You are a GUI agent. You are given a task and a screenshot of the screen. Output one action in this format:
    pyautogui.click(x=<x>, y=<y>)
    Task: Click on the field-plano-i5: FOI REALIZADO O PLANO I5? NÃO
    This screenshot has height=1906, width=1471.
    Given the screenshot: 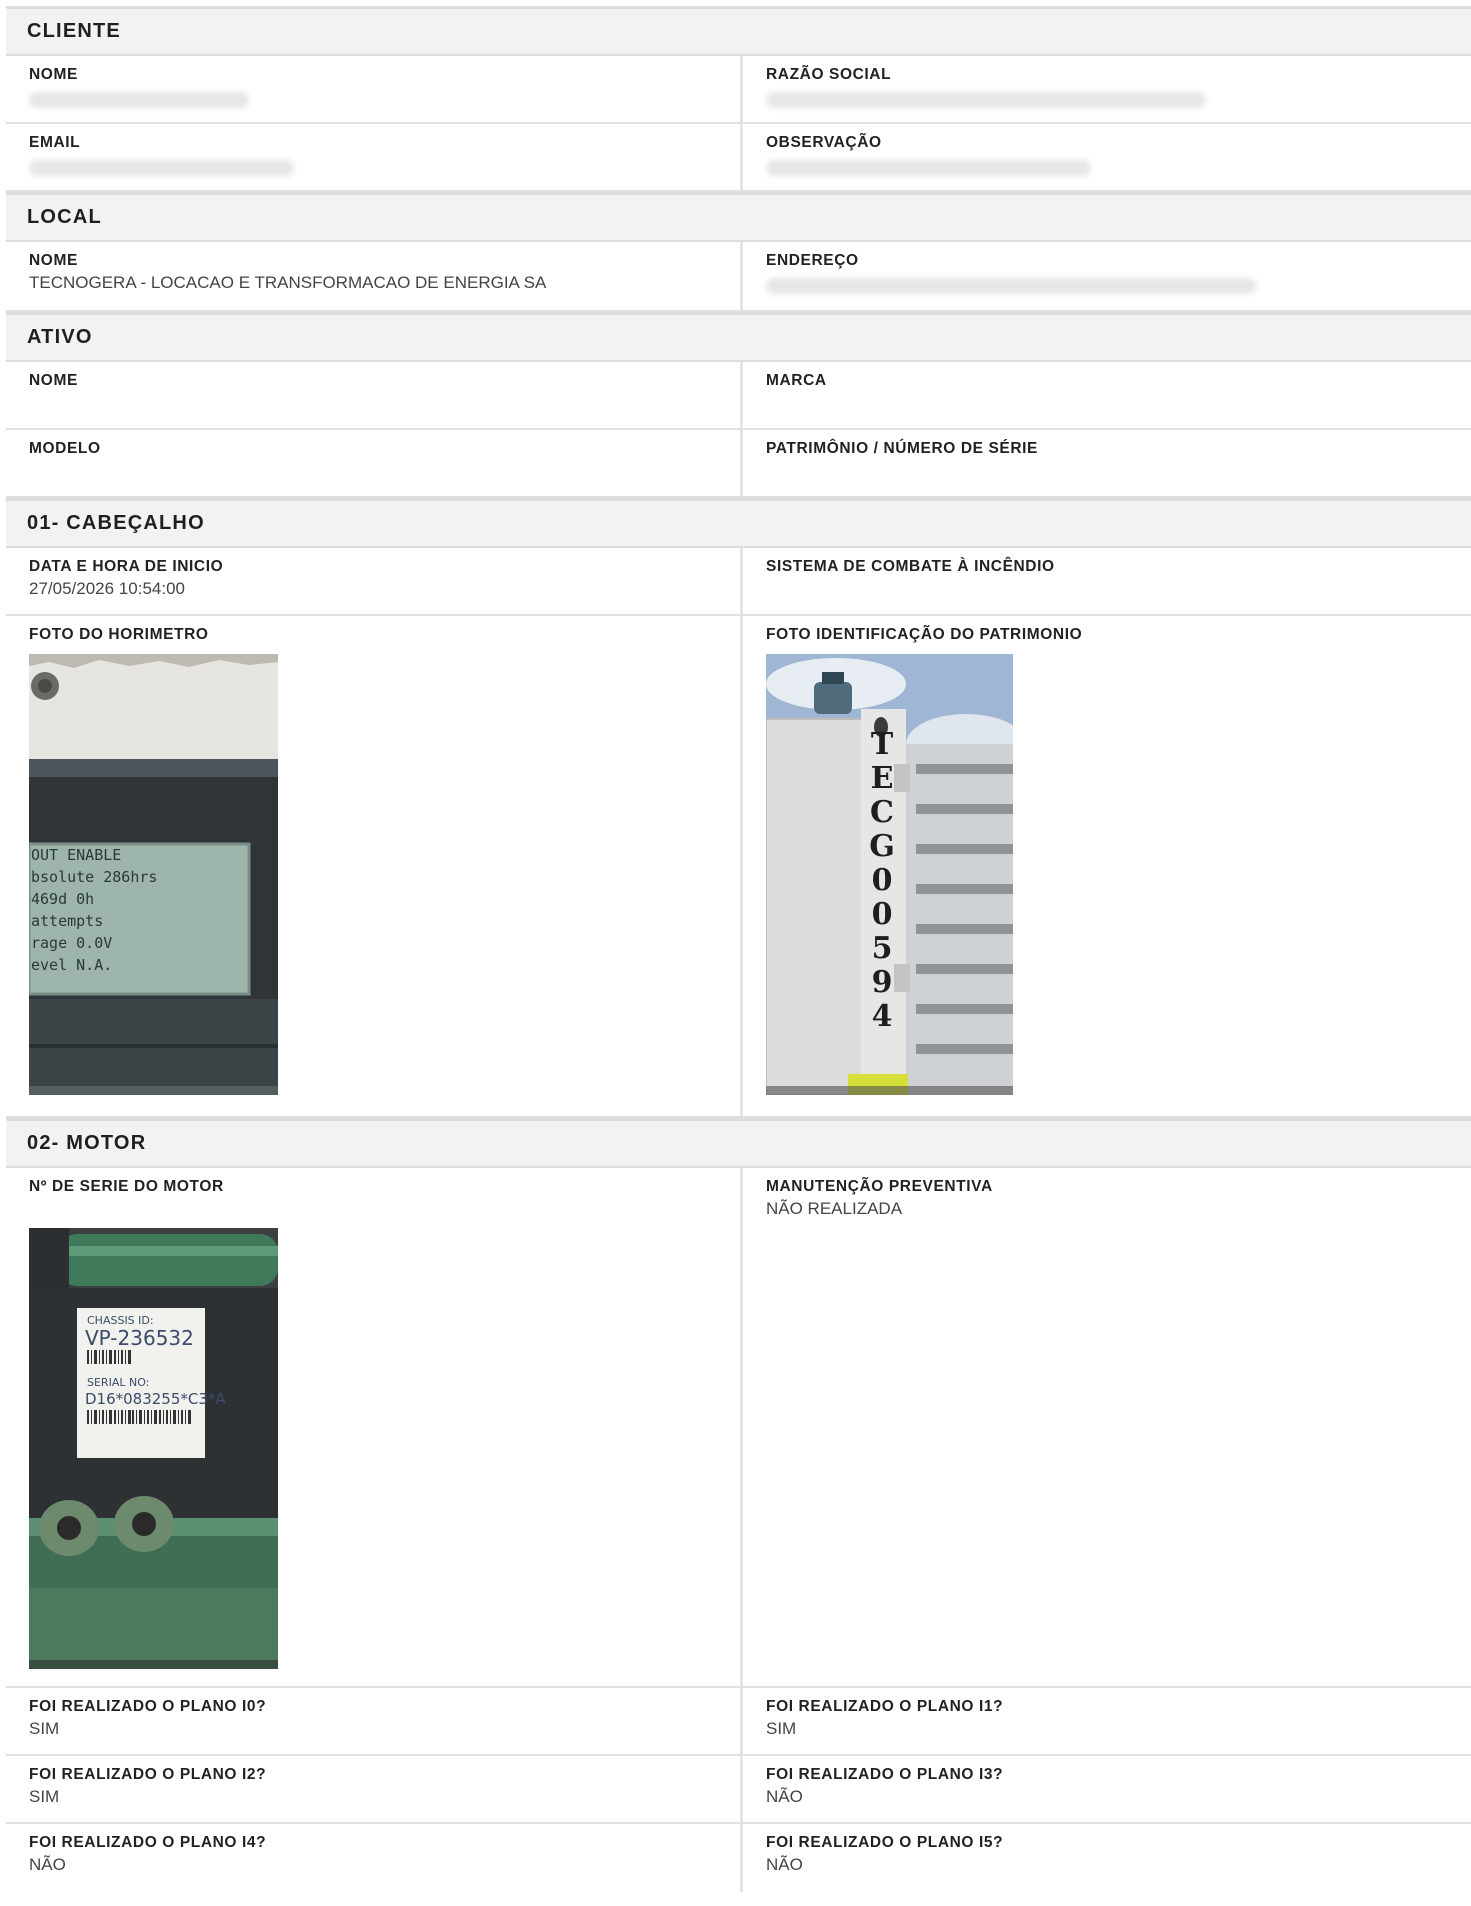 What is the action you would take?
    pyautogui.click(x=1107, y=1858)
    